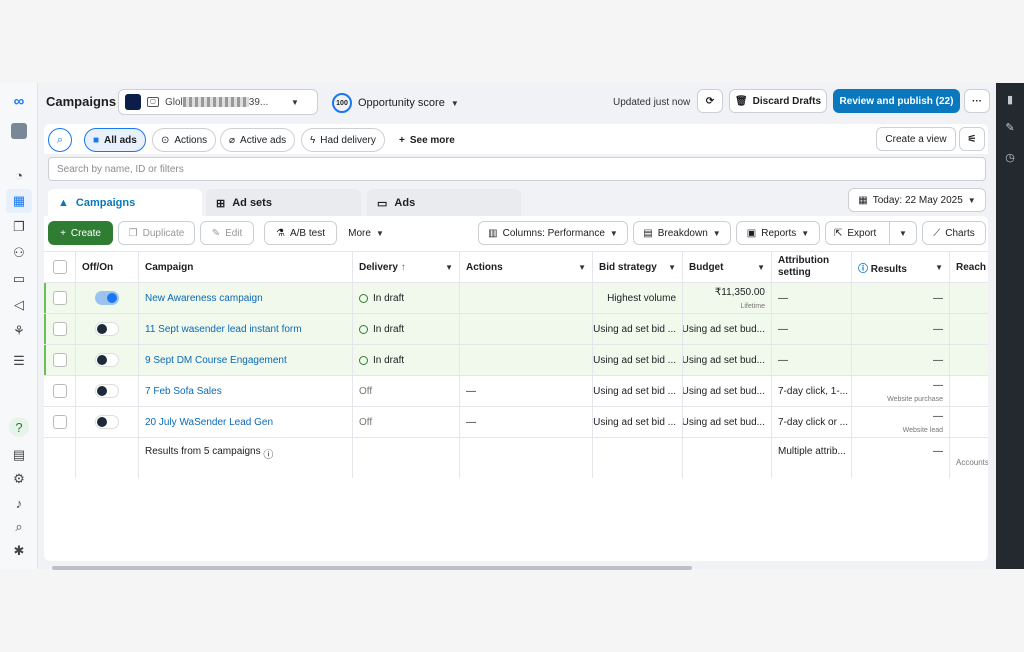 The height and width of the screenshot is (652, 1024). What do you see at coordinates (19, 175) in the screenshot?
I see `dashboard-icon: ◔` at bounding box center [19, 175].